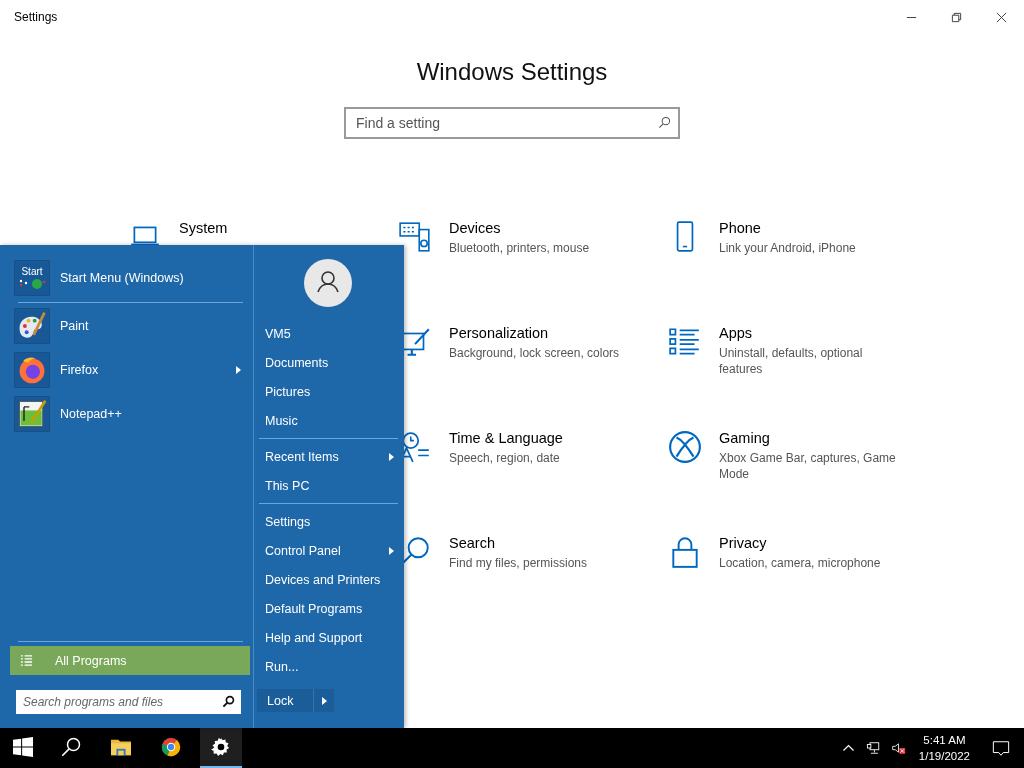 The width and height of the screenshot is (1024, 768). What do you see at coordinates (328, 283) in the screenshot?
I see `user-avatar` at bounding box center [328, 283].